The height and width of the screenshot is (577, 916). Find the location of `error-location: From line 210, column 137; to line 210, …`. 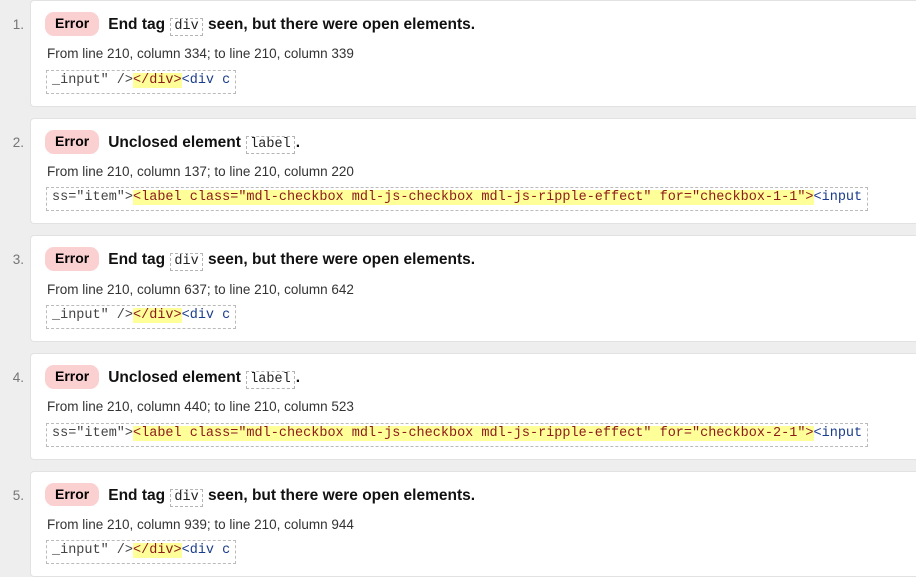

error-location: From line 210, column 137; to line 210, … is located at coordinates (200, 171).